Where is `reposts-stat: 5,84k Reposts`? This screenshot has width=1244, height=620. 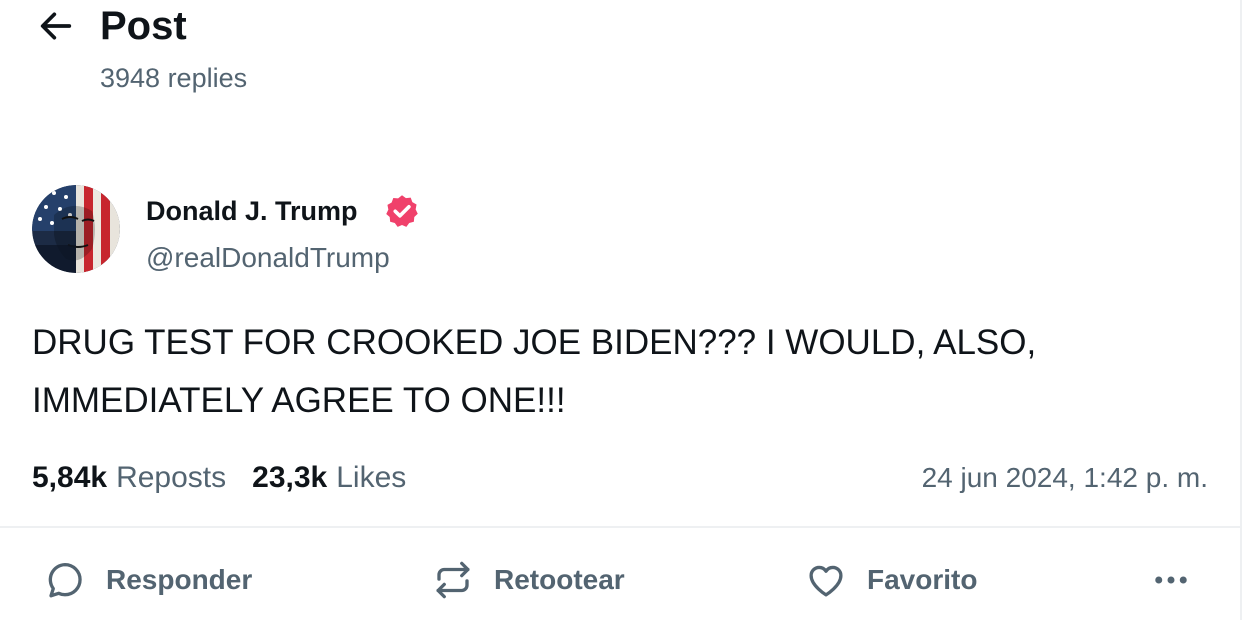
reposts-stat: 5,84k Reposts is located at coordinates (129, 478).